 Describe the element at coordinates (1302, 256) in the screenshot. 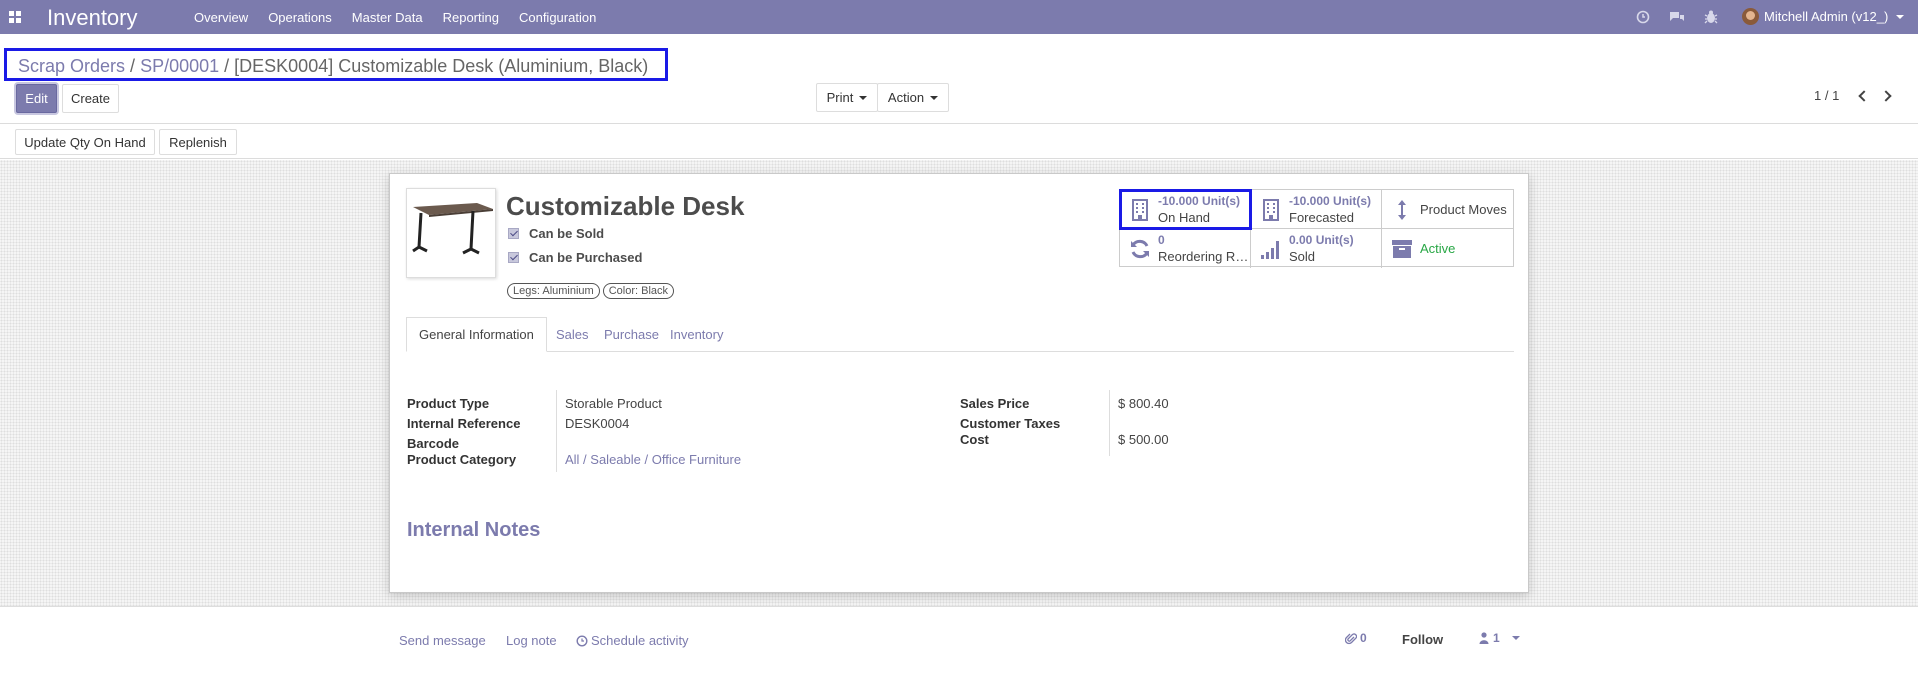

I see `sold-label: Sold` at that location.